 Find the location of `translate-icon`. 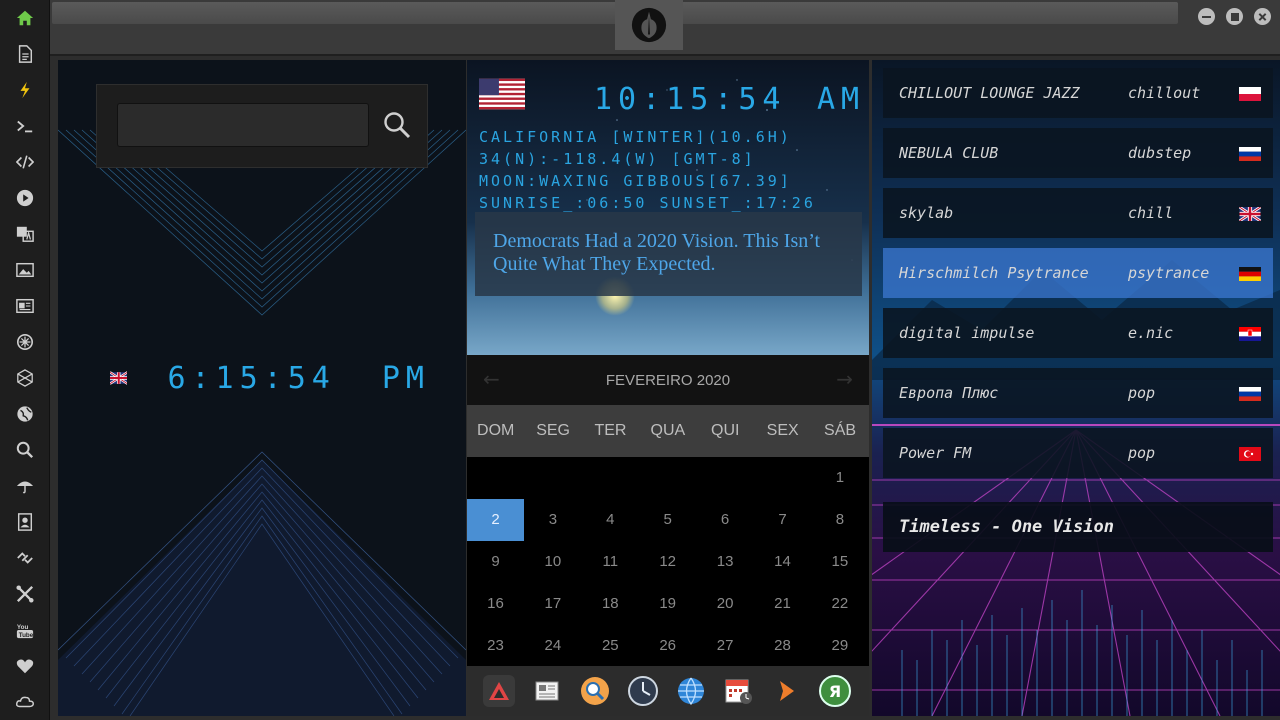

translate-icon is located at coordinates (25, 234).